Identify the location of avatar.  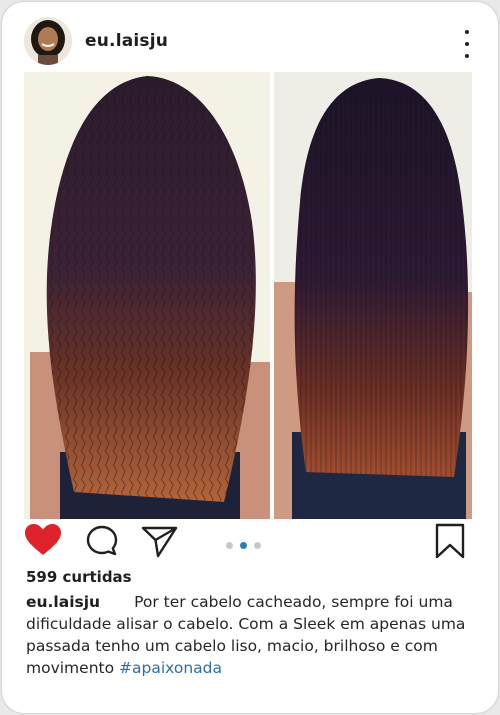
(48, 41).